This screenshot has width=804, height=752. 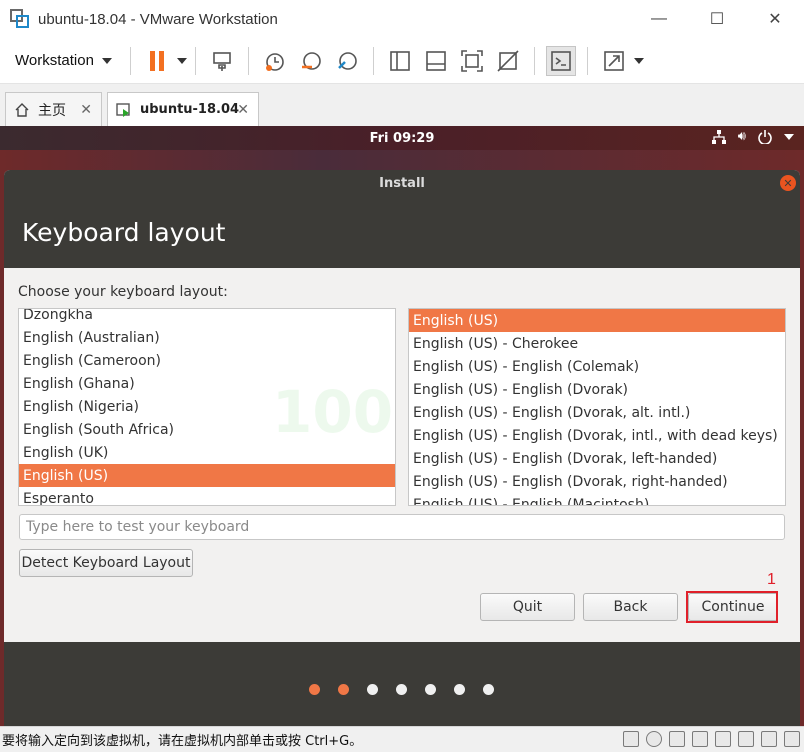 What do you see at coordinates (717, 19) in the screenshot?
I see `maximize-button: ☐` at bounding box center [717, 19].